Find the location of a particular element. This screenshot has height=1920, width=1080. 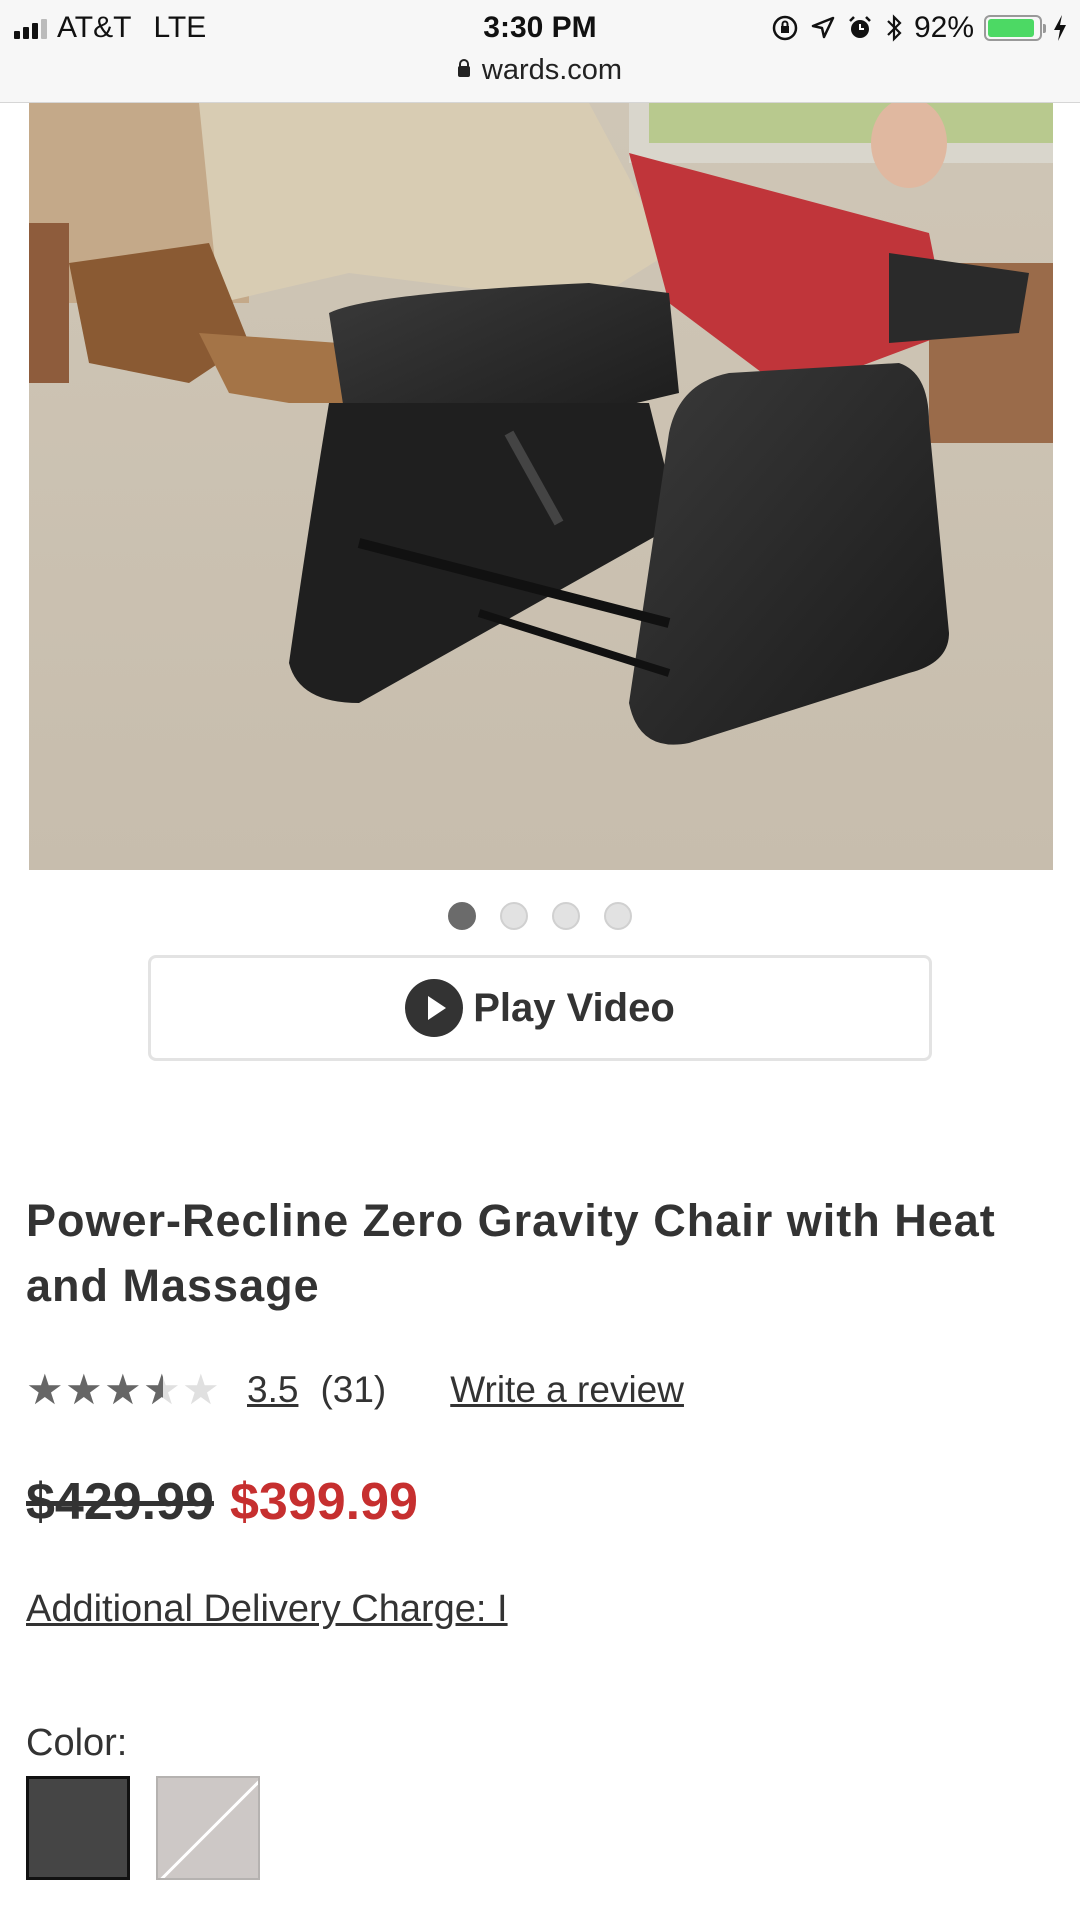

status-right: 92% is located at coordinates (919, 28).